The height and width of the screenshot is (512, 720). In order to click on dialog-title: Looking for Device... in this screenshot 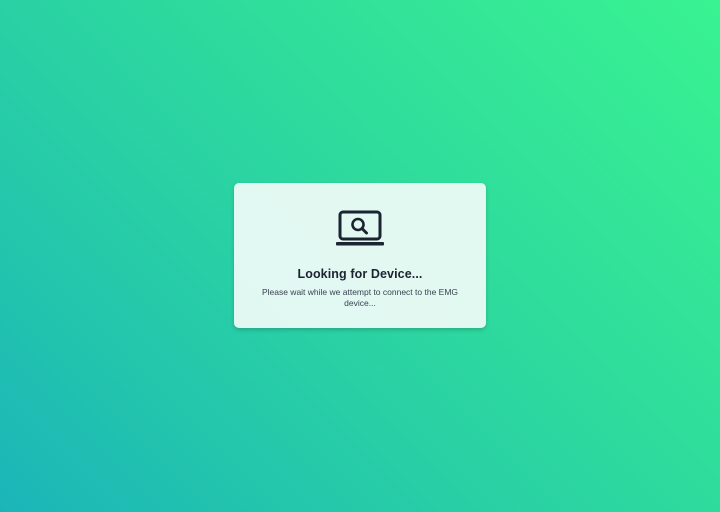, I will do `click(360, 274)`.